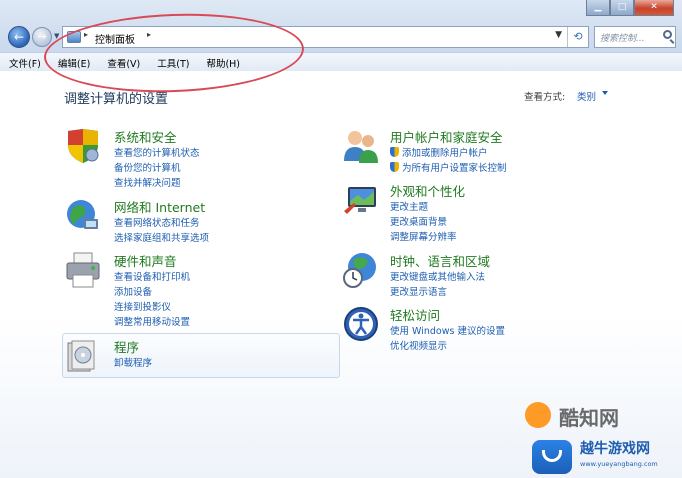  I want to click on link-screen-resolution: 调整屏幕分辨率, so click(423, 236).